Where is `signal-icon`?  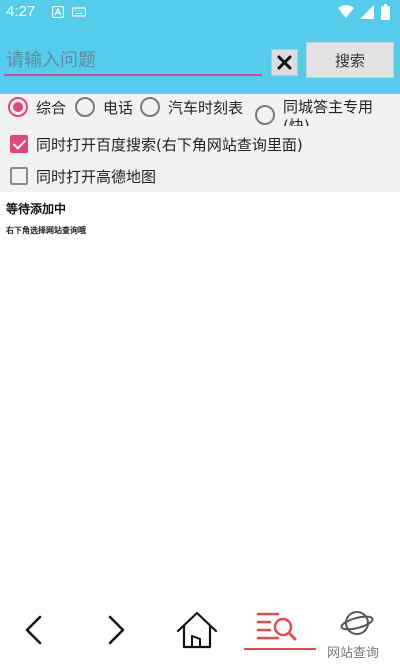 signal-icon is located at coordinates (367, 12).